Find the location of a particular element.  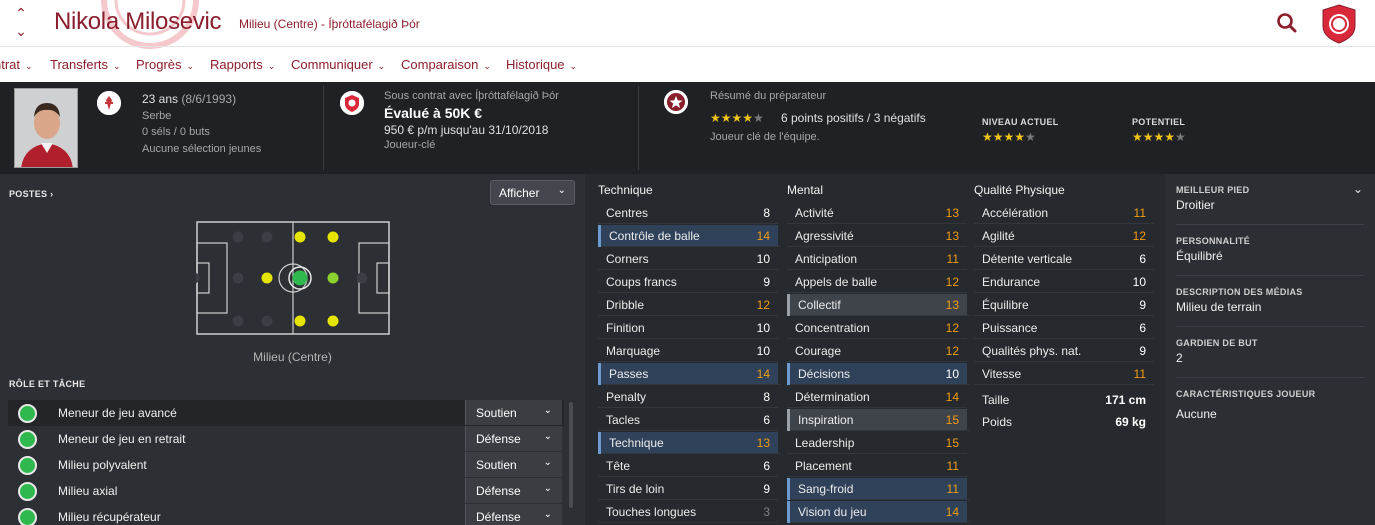

position-caption: Milieu (Centre) is located at coordinates (292, 357).